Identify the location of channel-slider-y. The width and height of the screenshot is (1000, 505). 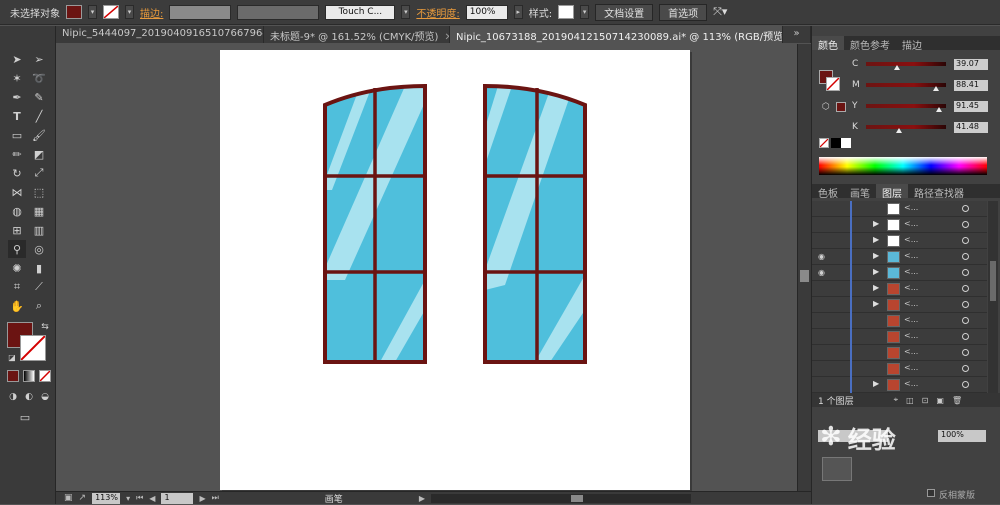
(906, 108).